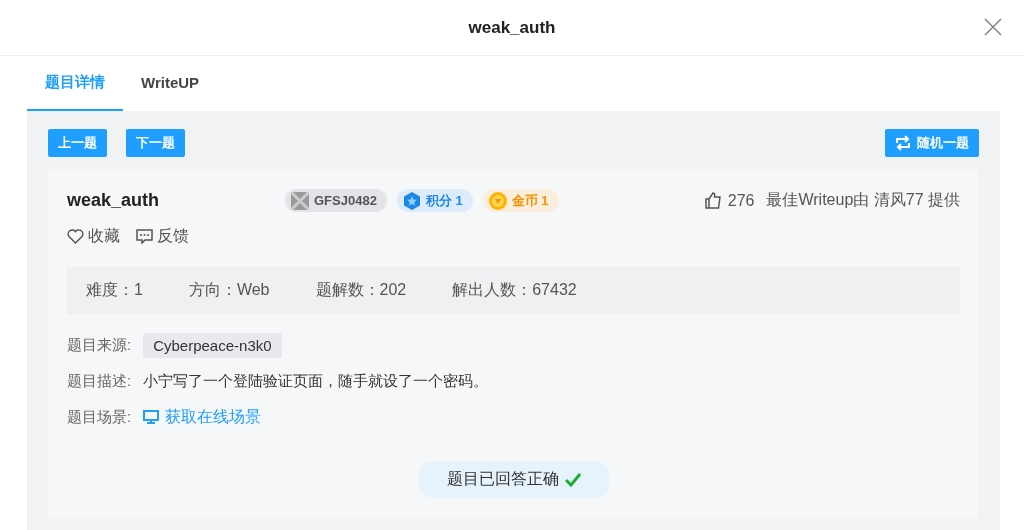 This screenshot has height=530, width=1024. What do you see at coordinates (345, 200) in the screenshot?
I see `badge-label: GFSJ0482` at bounding box center [345, 200].